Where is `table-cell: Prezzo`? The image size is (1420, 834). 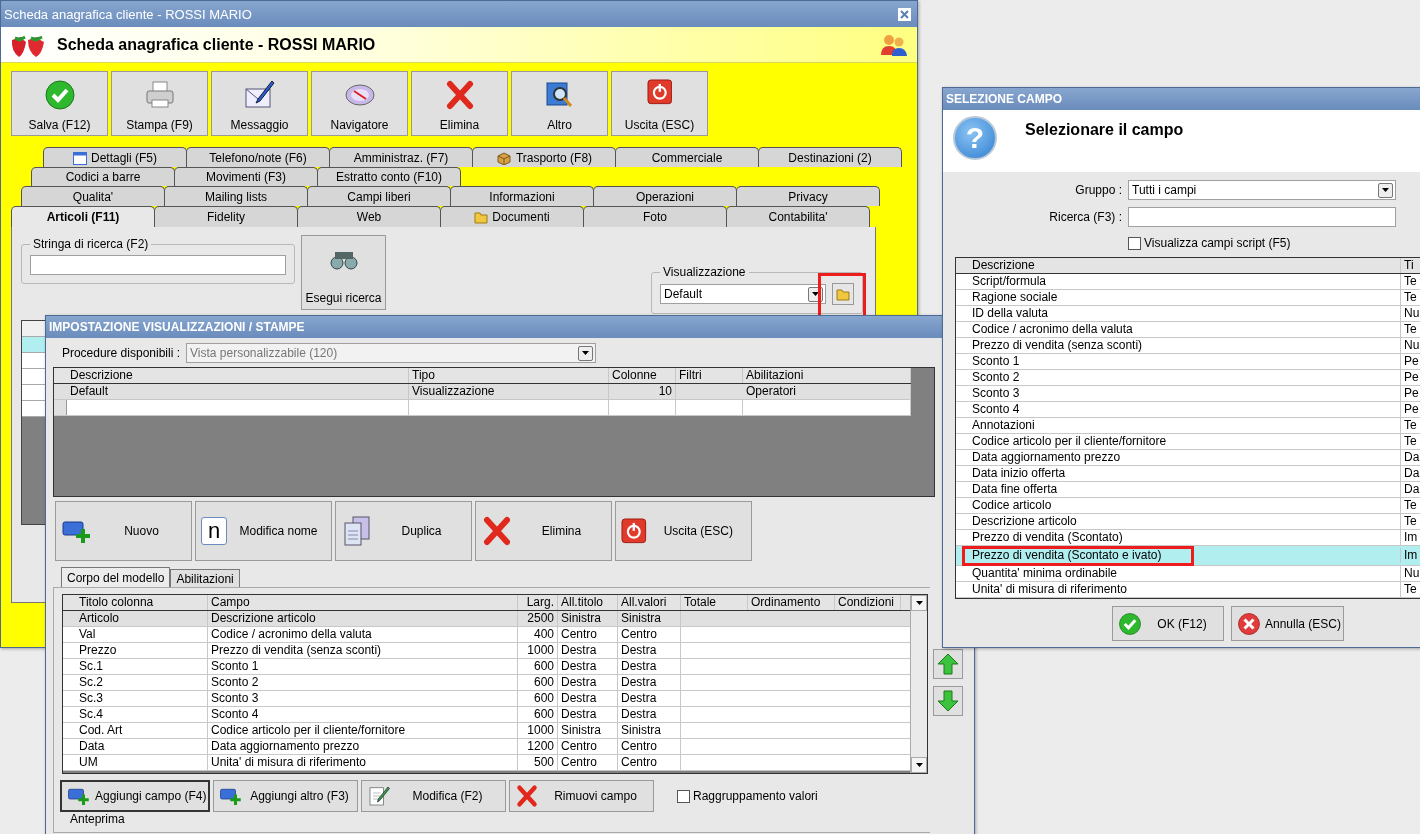
table-cell: Prezzo is located at coordinates (142, 650).